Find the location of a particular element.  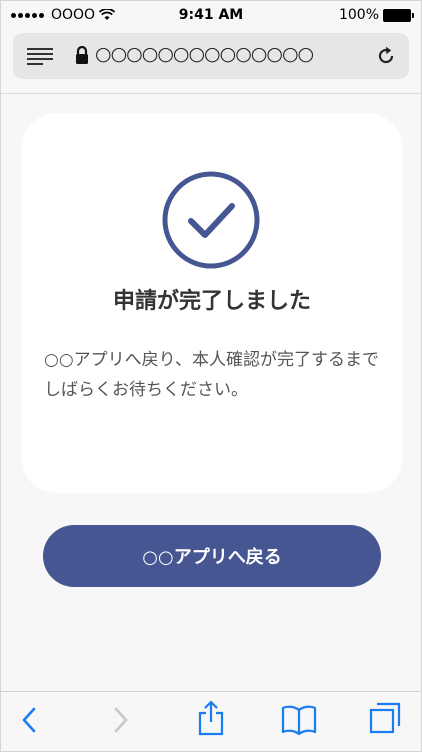

status-bar: OOOO 9:41 AM 100% is located at coordinates (211, 16).